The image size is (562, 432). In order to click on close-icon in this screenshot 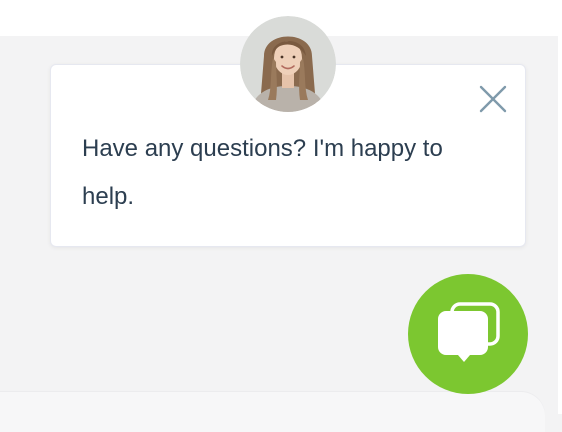, I will do `click(493, 99)`.